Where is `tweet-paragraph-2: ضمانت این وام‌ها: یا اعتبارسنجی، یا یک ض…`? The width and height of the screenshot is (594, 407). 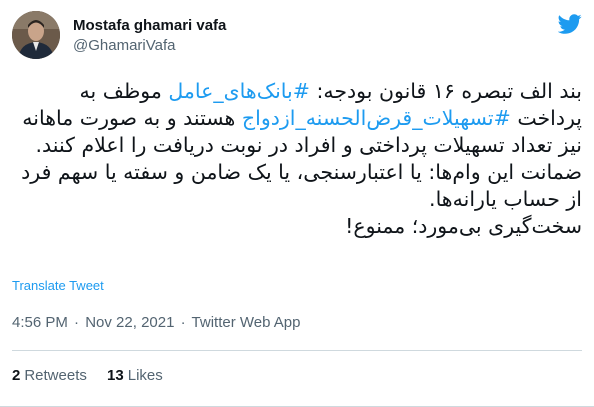 tweet-paragraph-2: ضمانت این وام‌ها: یا اعتبارسنجی، یا یک ض… is located at coordinates (301, 185).